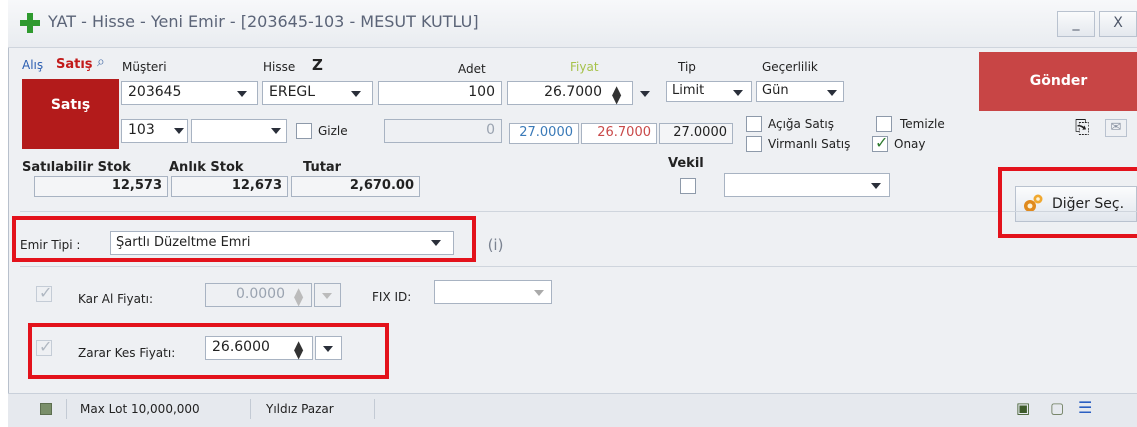 The height and width of the screenshot is (427, 1137). I want to click on price-high-value: 27.0000, so click(546, 132).